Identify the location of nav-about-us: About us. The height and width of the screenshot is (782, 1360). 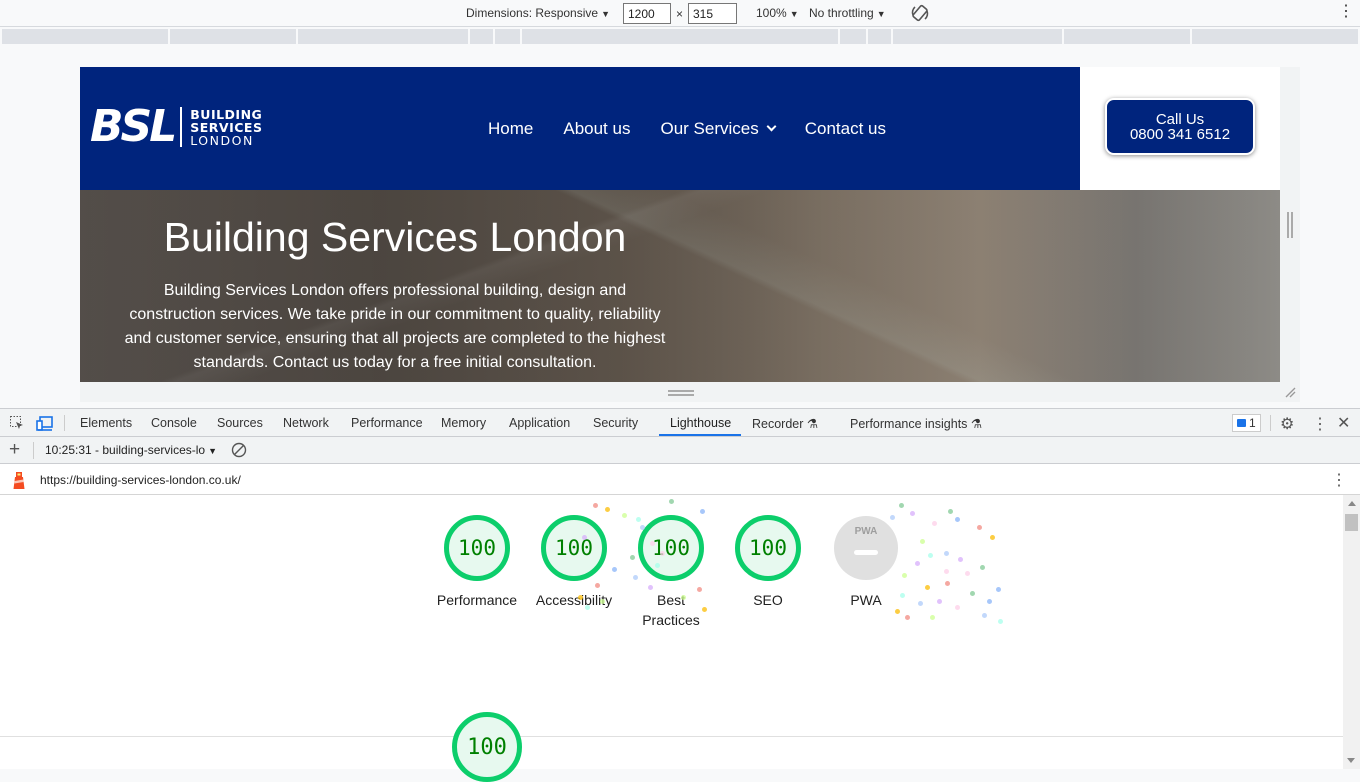
(596, 129).